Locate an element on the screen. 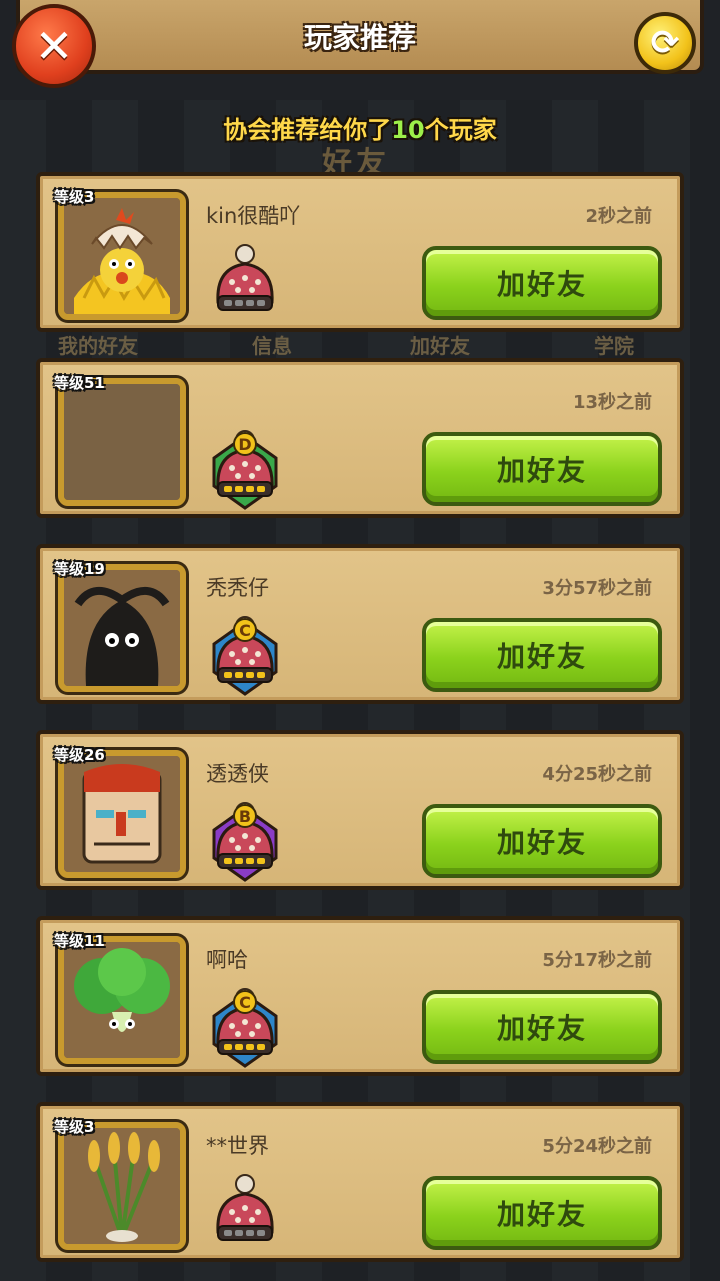 Image resolution: width=720 pixels, height=1281 pixels. rank-badge-icon: B is located at coordinates (245, 839).